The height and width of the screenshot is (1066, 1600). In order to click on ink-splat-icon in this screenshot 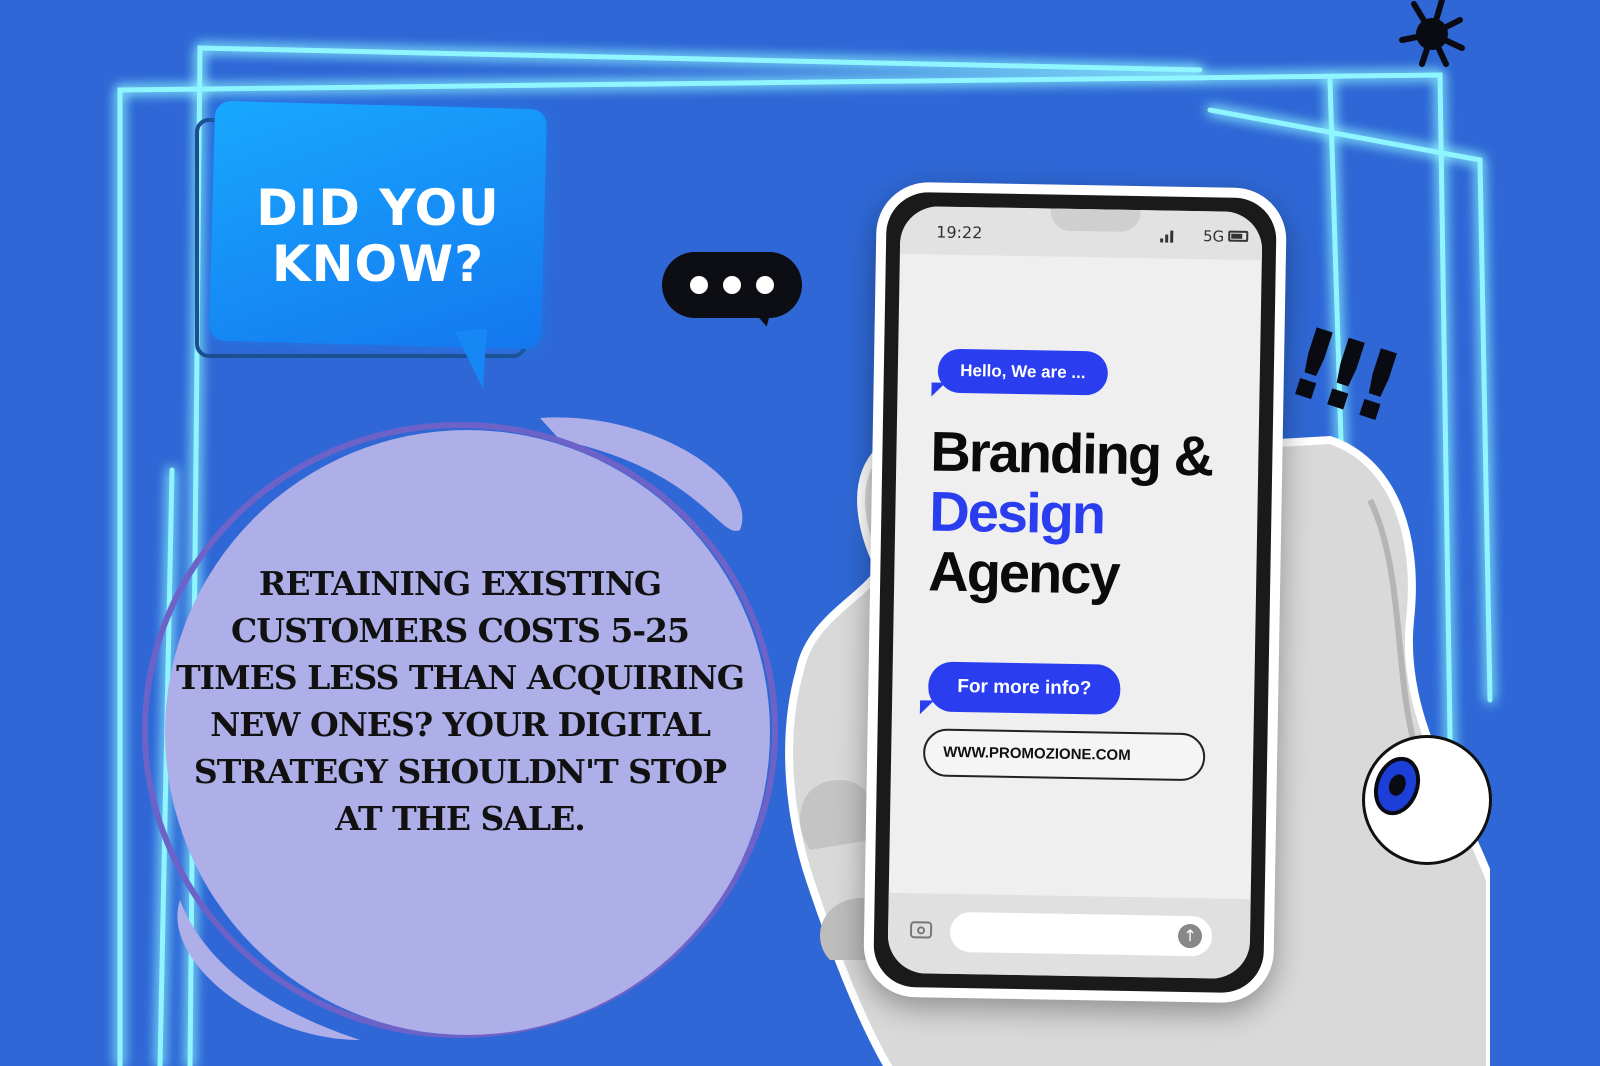, I will do `click(1432, 33)`.